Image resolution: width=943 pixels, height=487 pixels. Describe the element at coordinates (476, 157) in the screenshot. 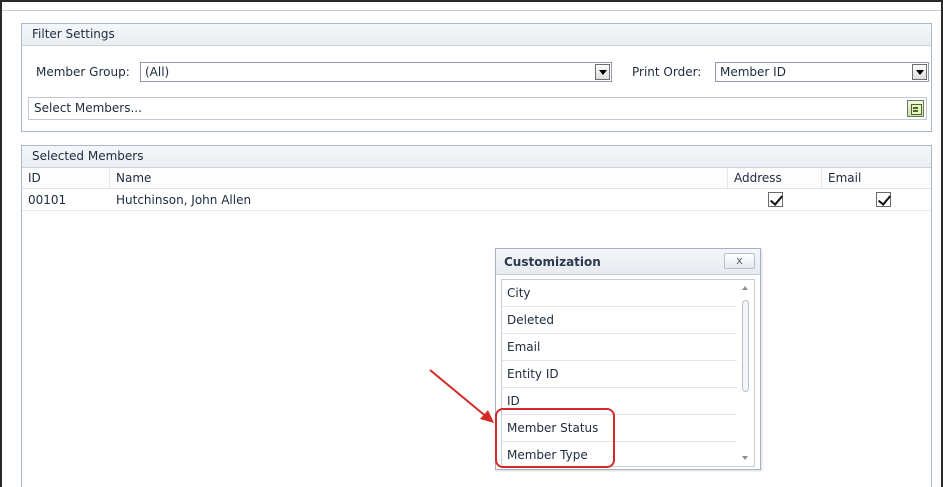

I see `selected-members-header: Selected Members` at that location.